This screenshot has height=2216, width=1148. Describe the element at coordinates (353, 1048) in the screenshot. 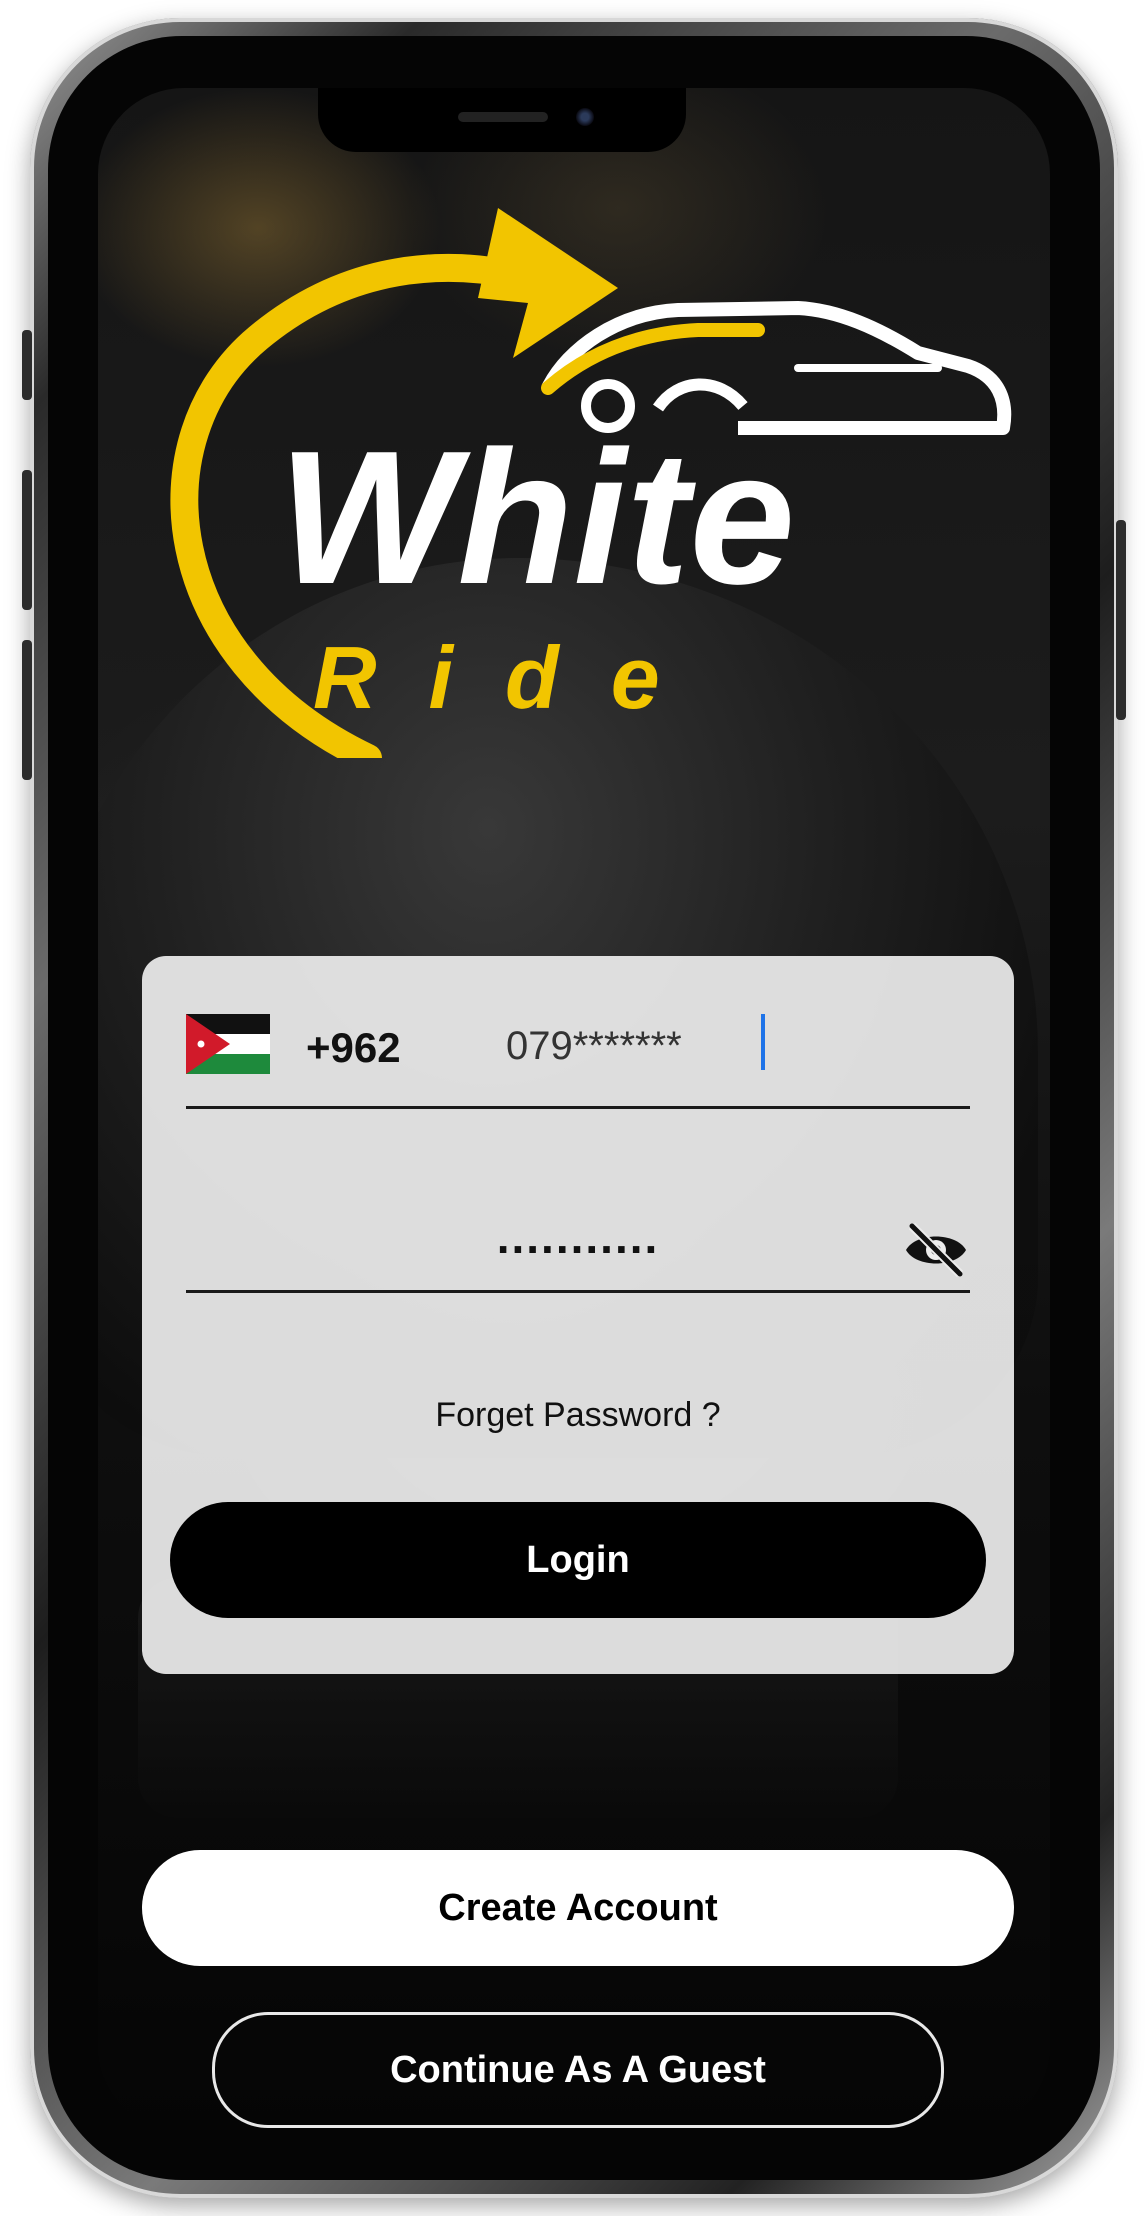

I see `country-dial-code: +962` at that location.